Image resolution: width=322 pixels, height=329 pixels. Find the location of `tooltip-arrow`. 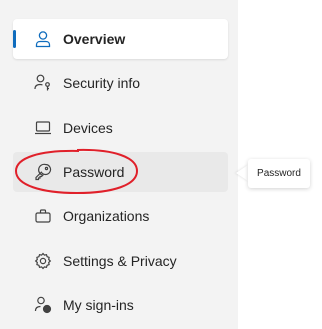

tooltip-arrow is located at coordinates (242, 173).